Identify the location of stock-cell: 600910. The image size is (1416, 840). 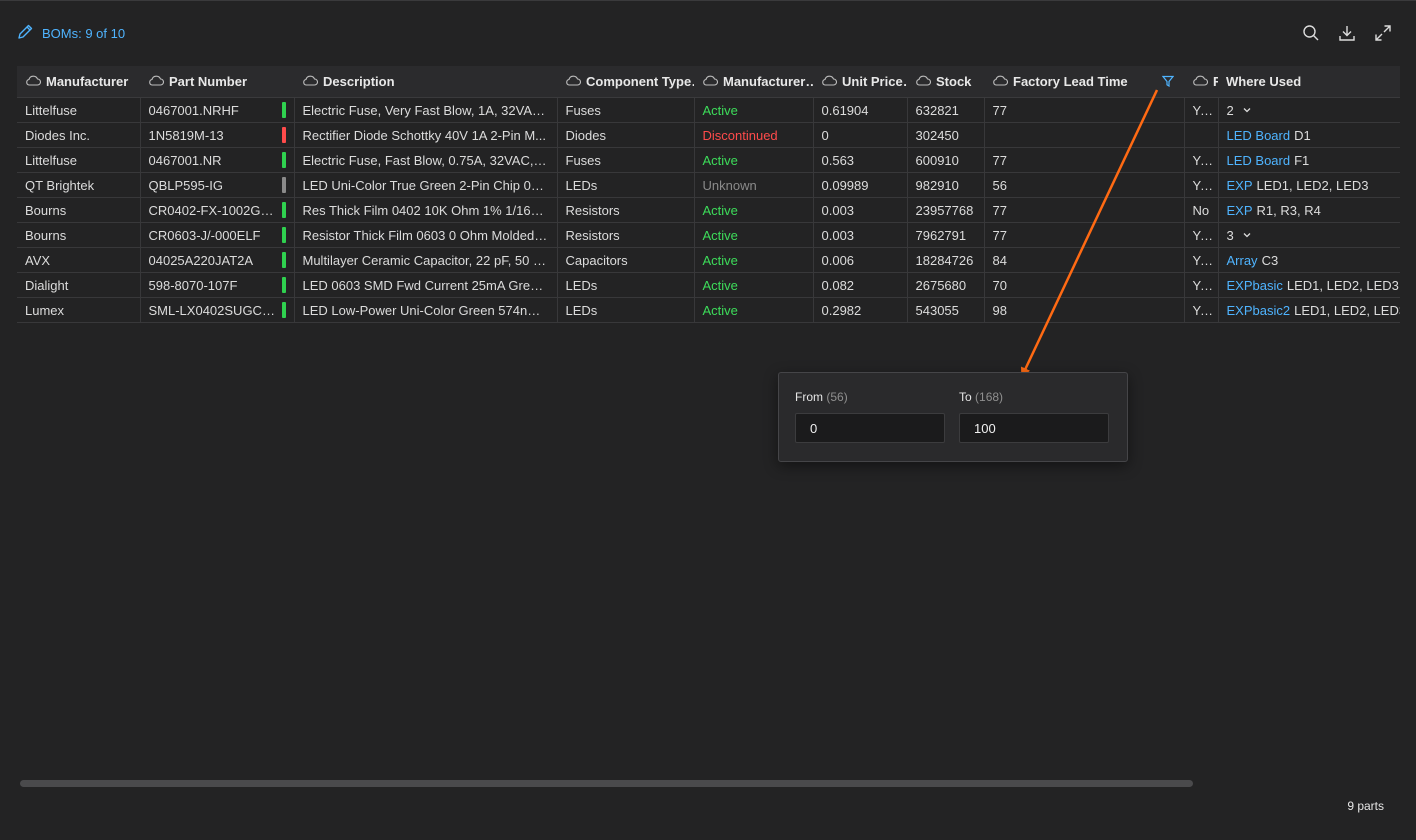
(946, 160).